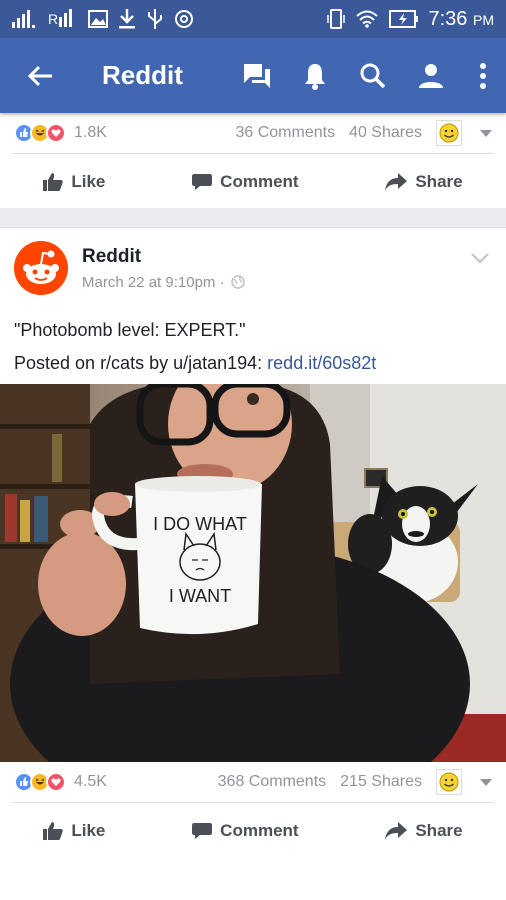 This screenshot has width=506, height=900. Describe the element at coordinates (142, 75) in the screenshot. I see `page-title: Reddit` at that location.